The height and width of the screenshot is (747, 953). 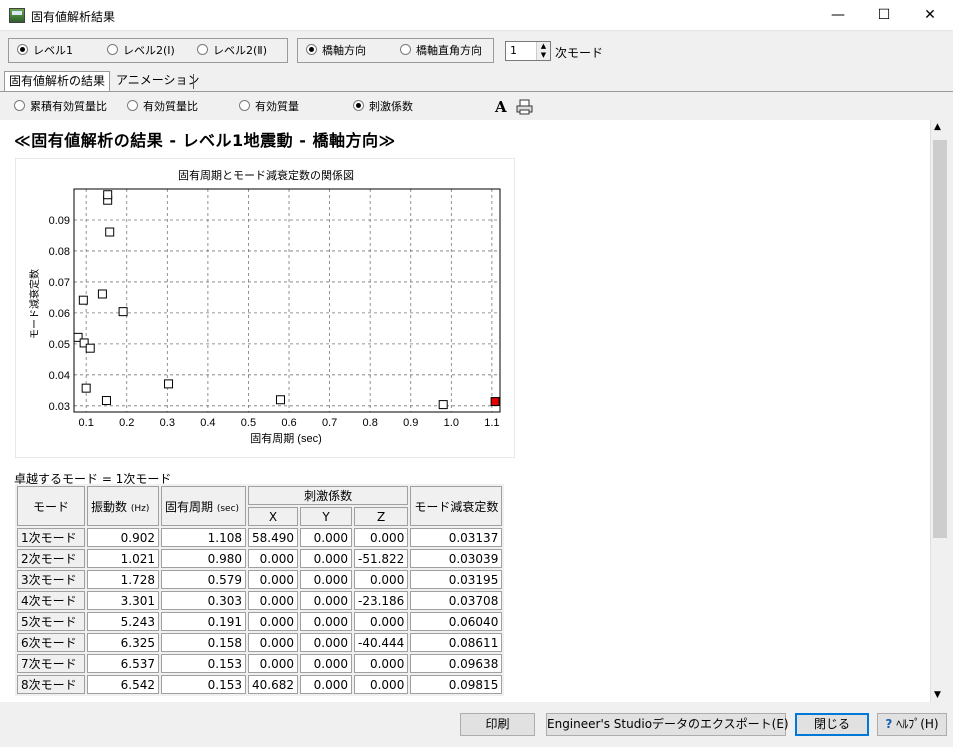 I want to click on radio-participation-factor: 刺激係数, so click(x=383, y=107).